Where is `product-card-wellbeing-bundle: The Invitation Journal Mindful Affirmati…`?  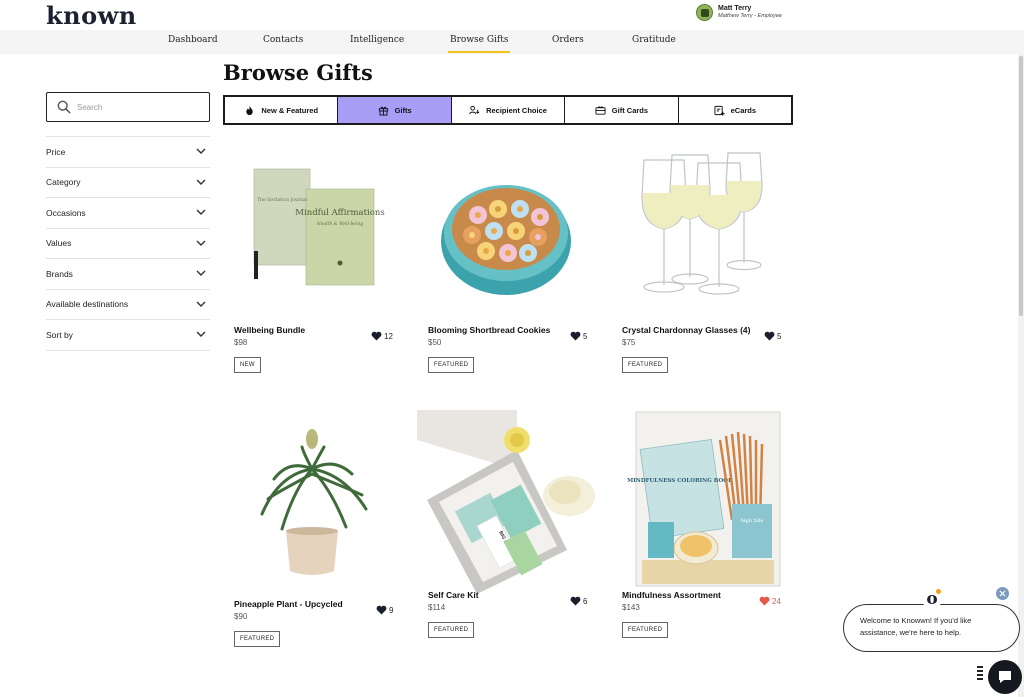 product-card-wellbeing-bundle: The Invitation Journal Mindful Affirmati… is located at coordinates (319, 259).